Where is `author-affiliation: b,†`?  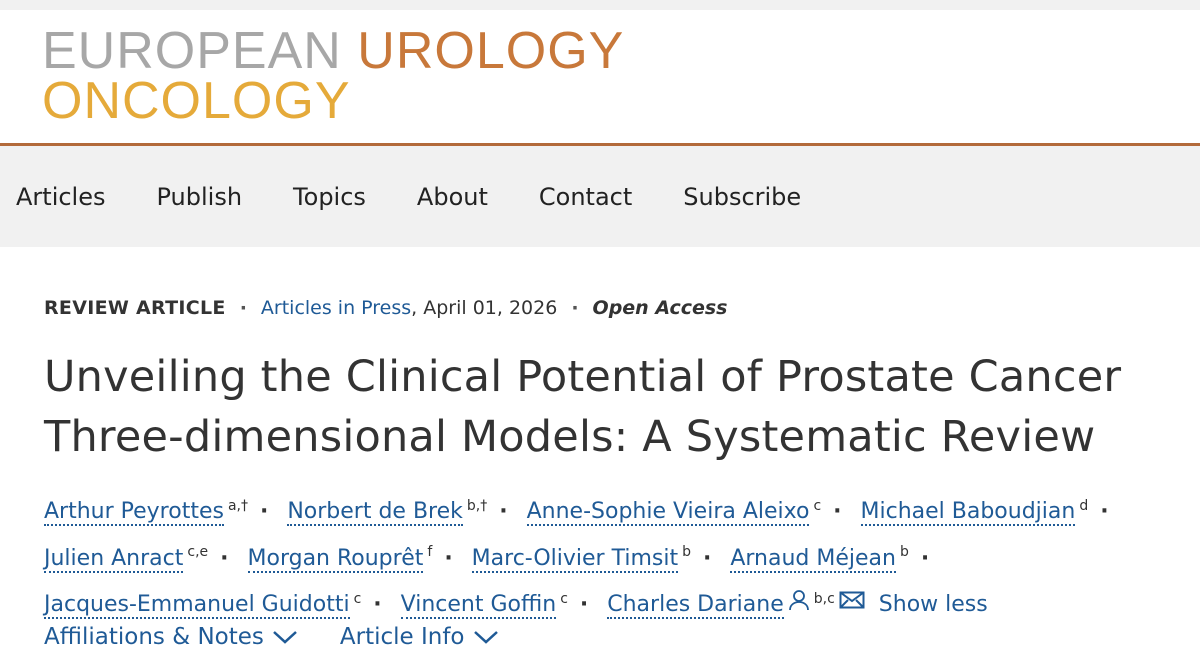
author-affiliation: b,† is located at coordinates (477, 506).